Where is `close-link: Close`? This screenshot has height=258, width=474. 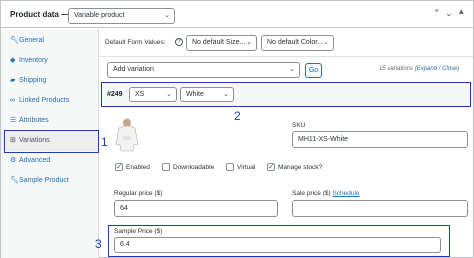 close-link: Close is located at coordinates (449, 69).